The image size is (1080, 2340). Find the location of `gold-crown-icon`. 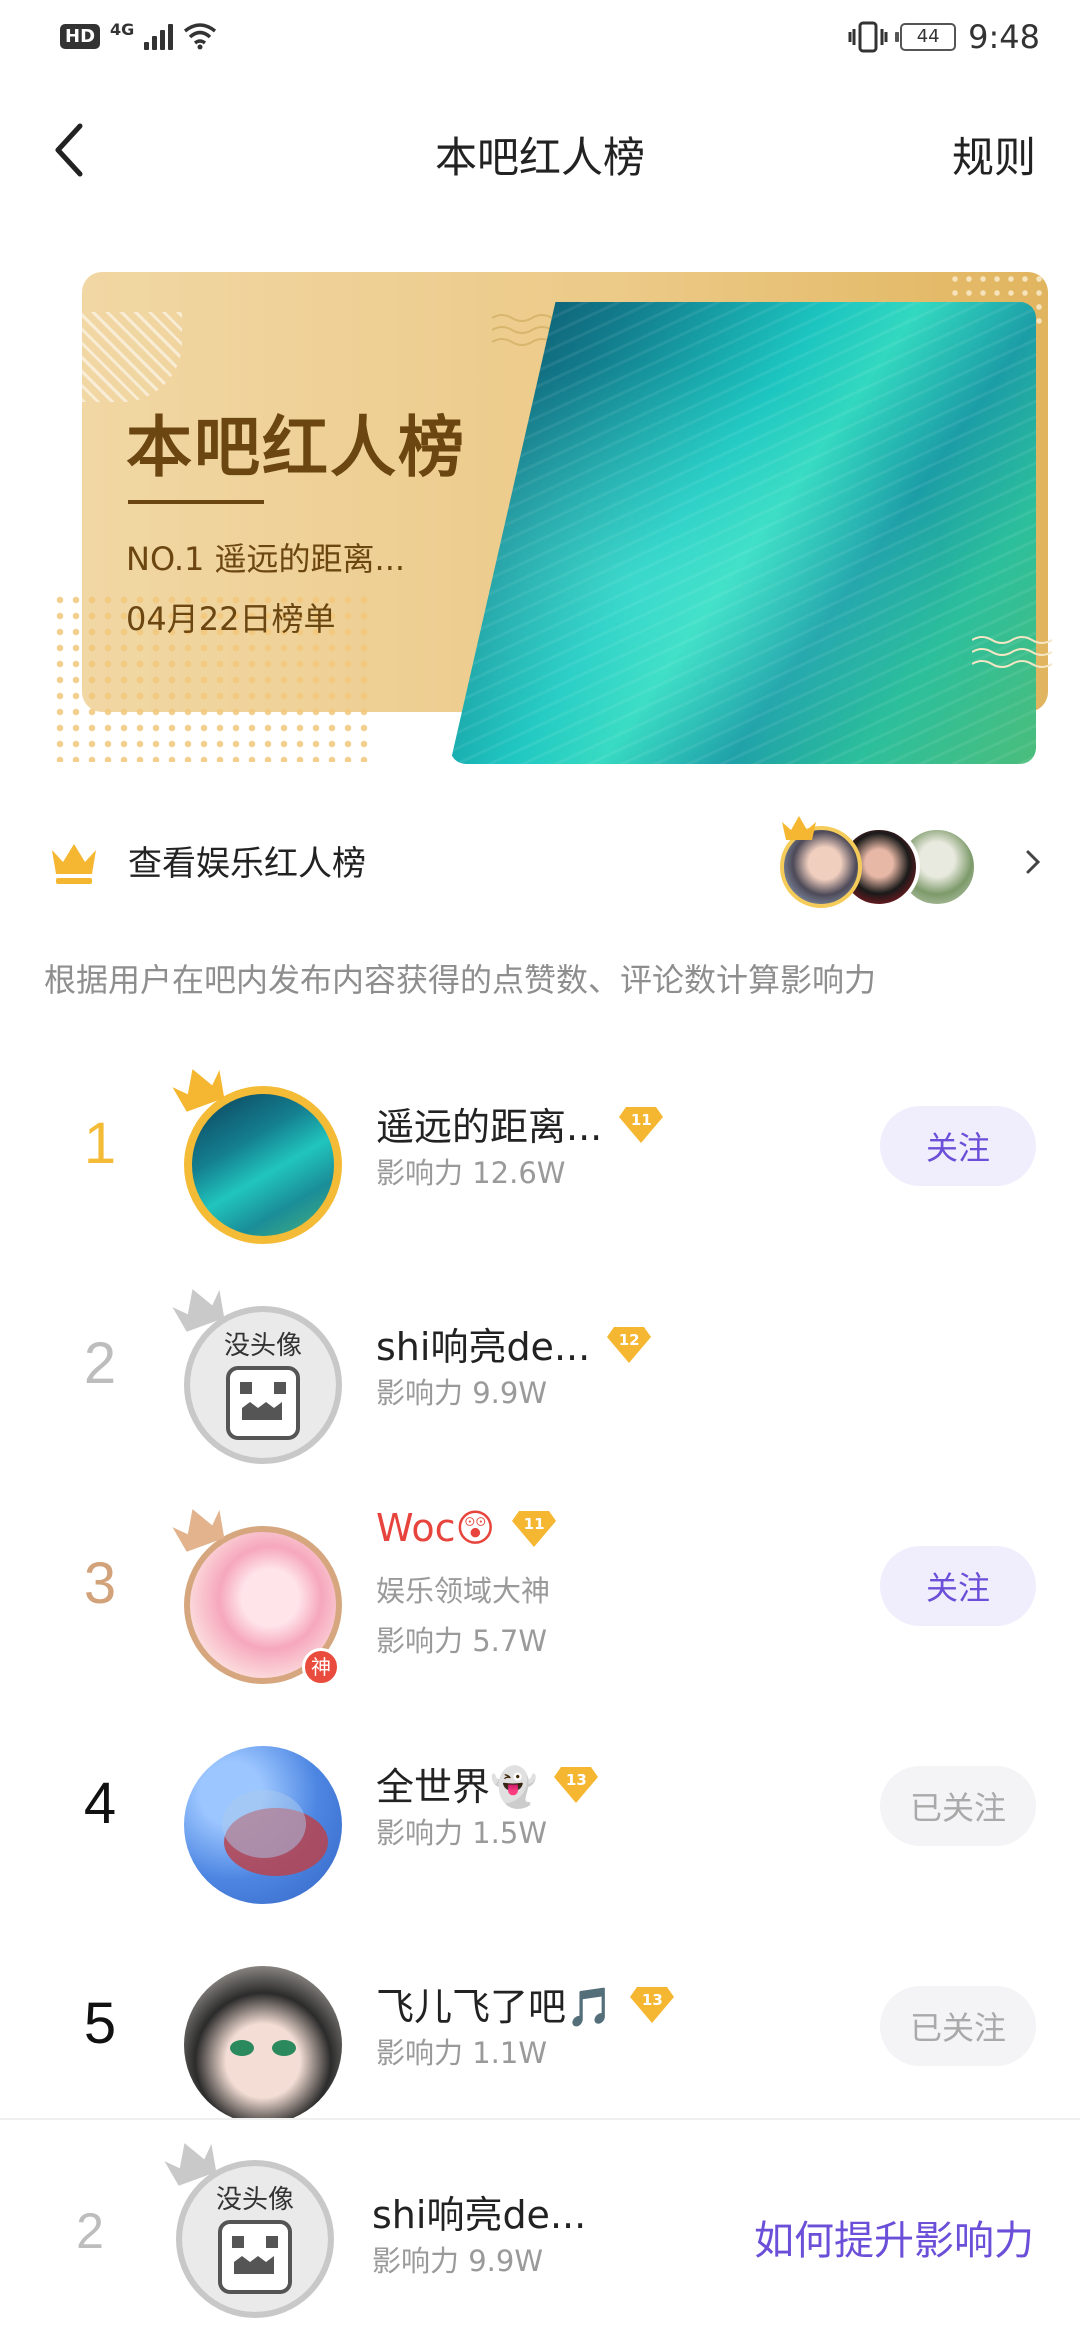

gold-crown-icon is located at coordinates (198, 1090).